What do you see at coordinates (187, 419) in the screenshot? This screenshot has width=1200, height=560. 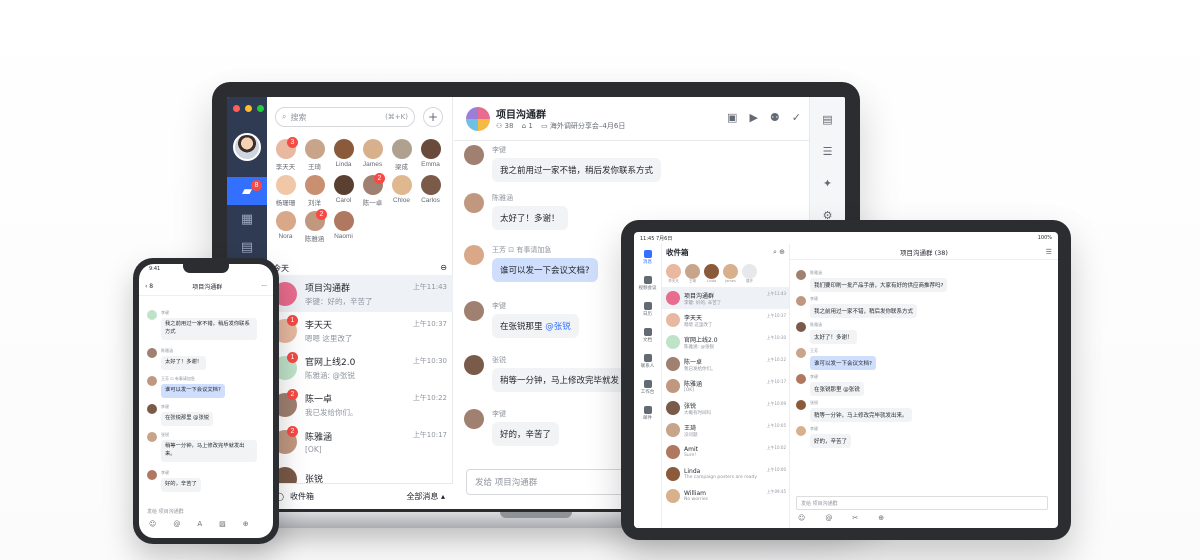 I see `phone-message-bubble: 在张锐那里 @张锐` at bounding box center [187, 419].